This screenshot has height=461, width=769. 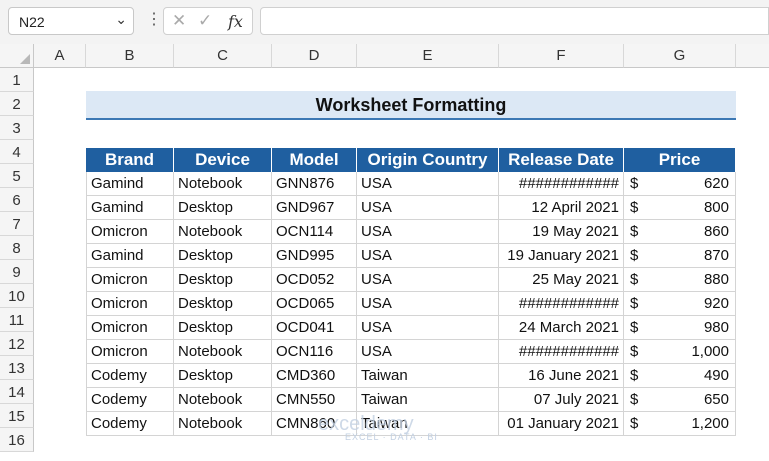 What do you see at coordinates (314, 256) in the screenshot?
I see `table-cell: GND995` at bounding box center [314, 256].